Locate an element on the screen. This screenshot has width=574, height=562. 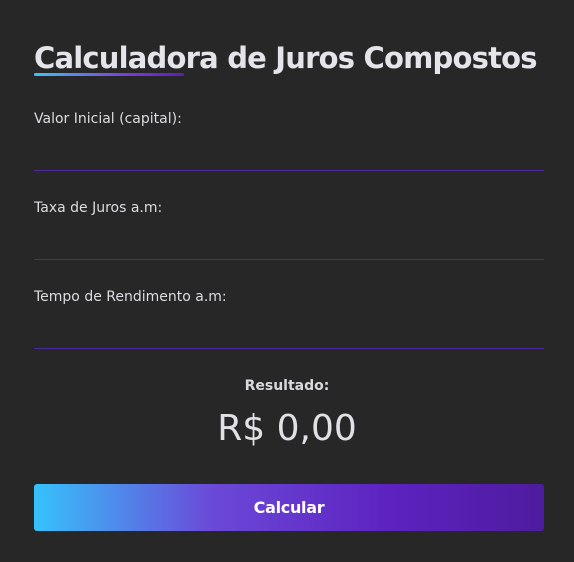
interest-rate-field: Taxa de Juros a.m: is located at coordinates (289, 229).